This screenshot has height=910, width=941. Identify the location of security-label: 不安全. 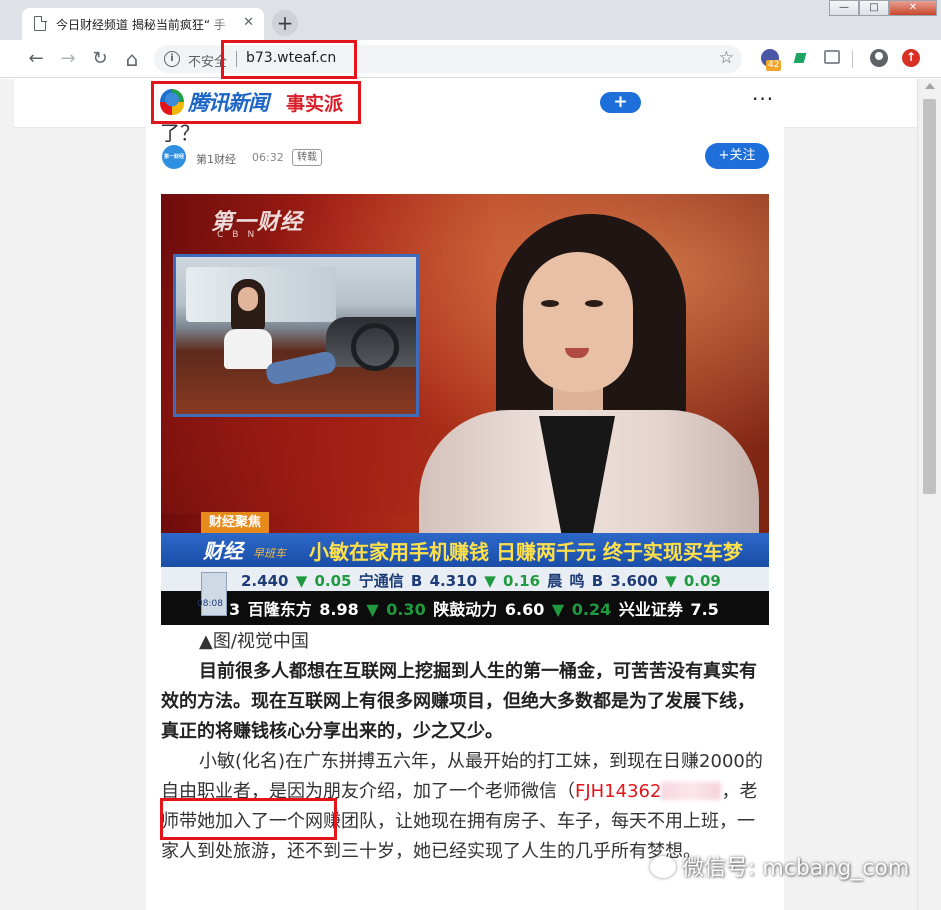
(207, 60).